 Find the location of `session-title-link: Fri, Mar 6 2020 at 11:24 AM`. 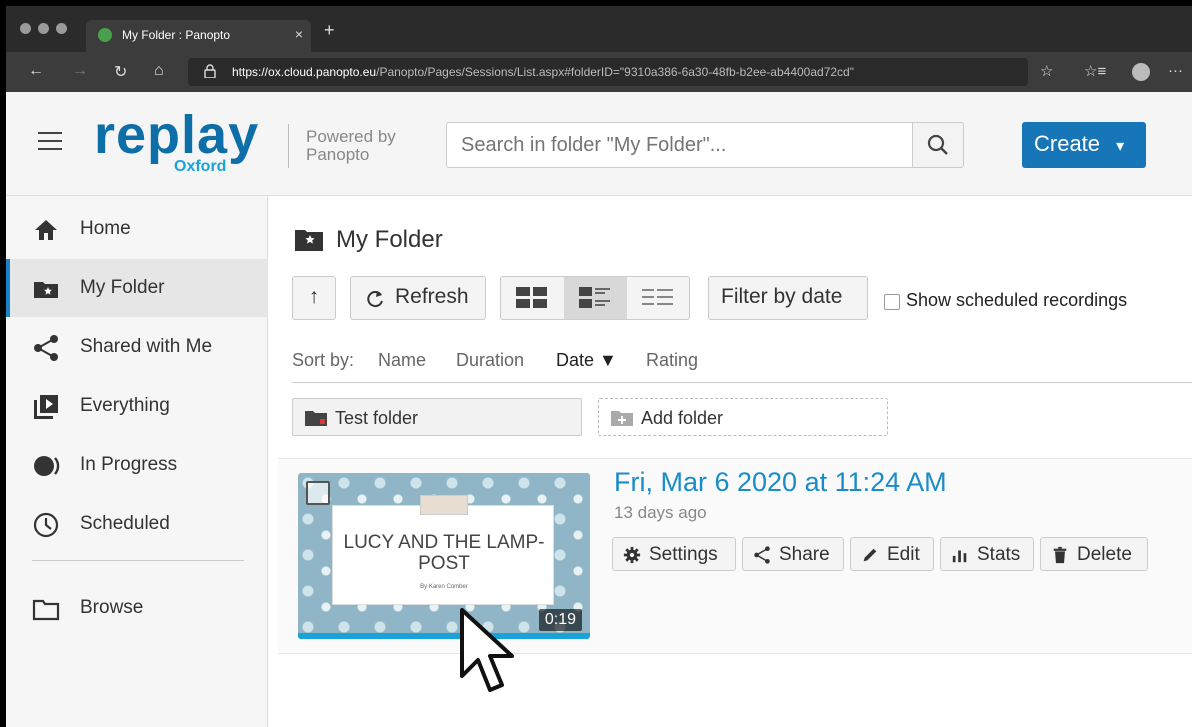

session-title-link: Fri, Mar 6 2020 at 11:24 AM is located at coordinates (780, 482).